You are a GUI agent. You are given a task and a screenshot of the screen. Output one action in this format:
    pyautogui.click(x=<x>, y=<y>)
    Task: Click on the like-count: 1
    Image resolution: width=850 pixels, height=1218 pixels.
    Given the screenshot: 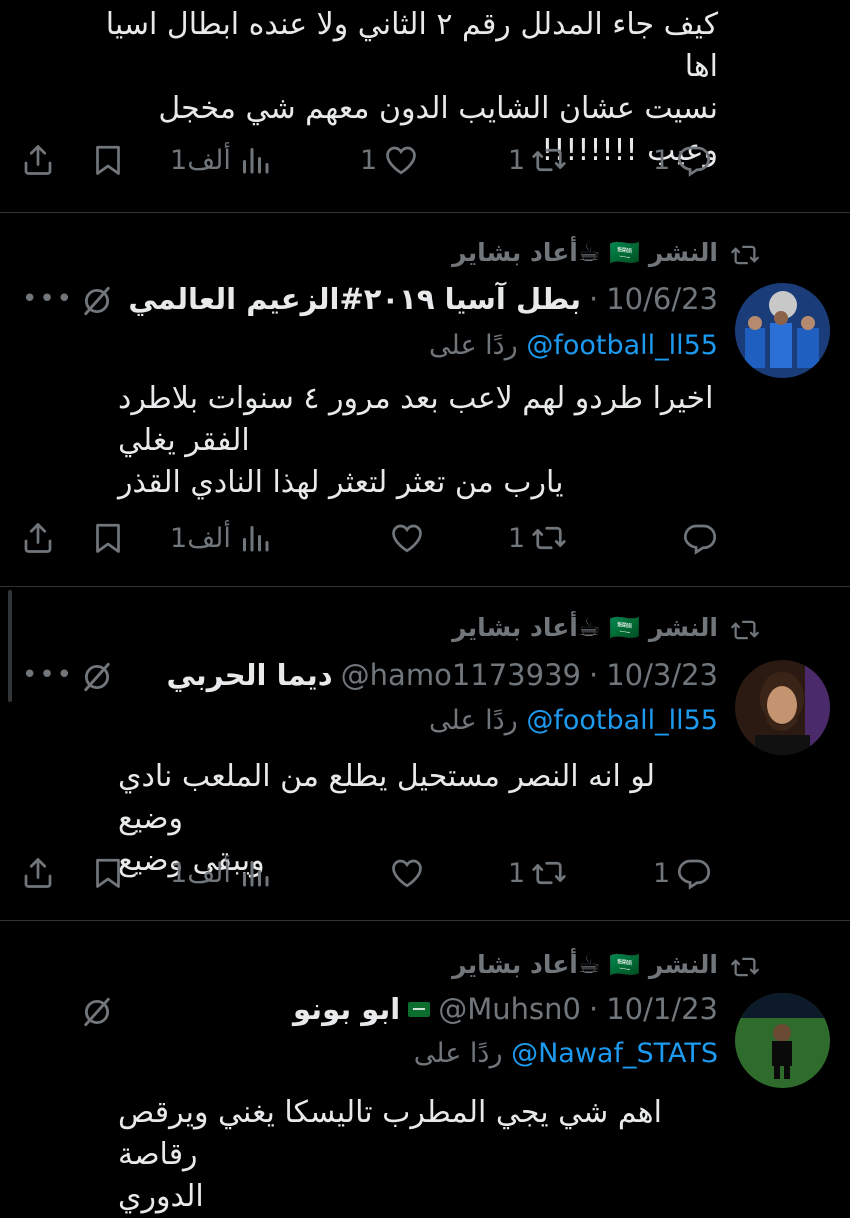 What is the action you would take?
    pyautogui.click(x=369, y=160)
    